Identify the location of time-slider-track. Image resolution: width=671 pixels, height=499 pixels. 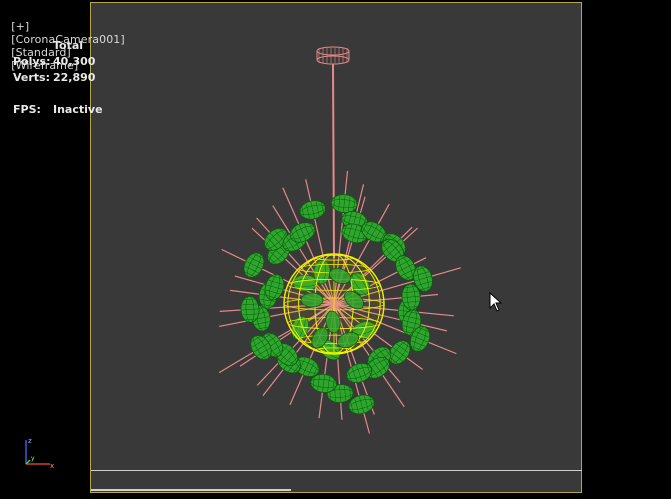
(191, 490).